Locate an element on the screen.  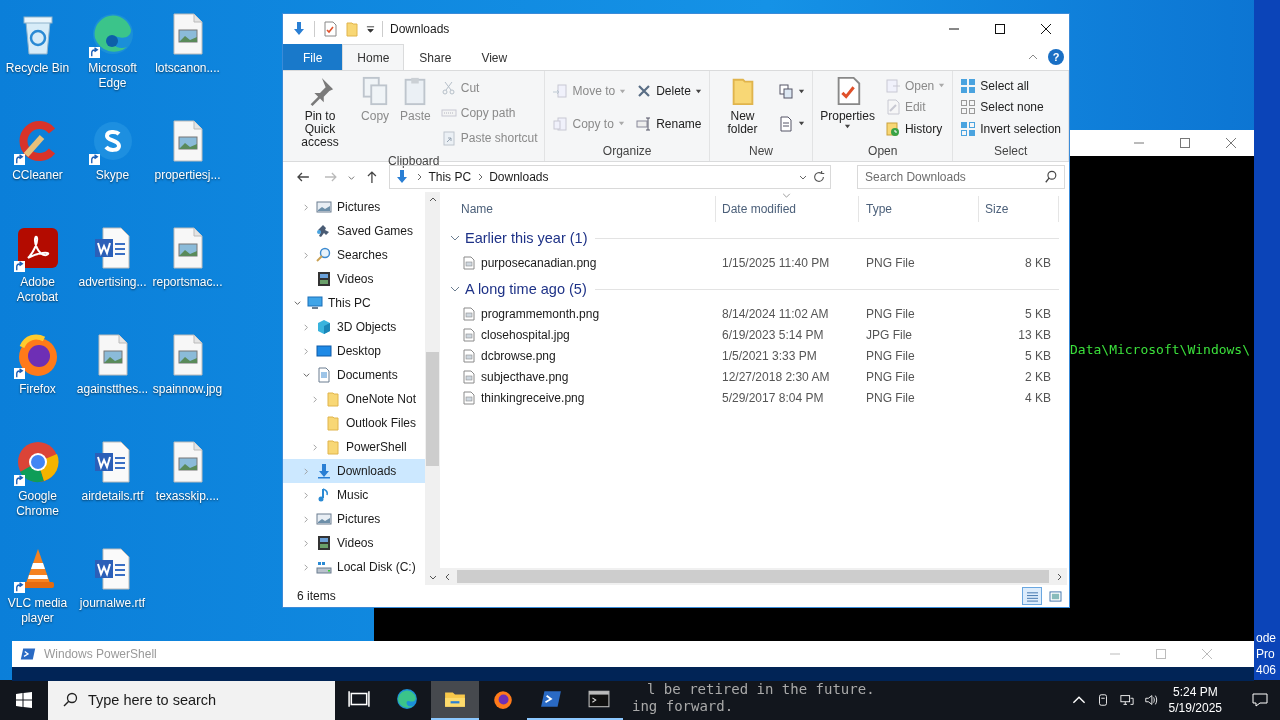
details-view-button is located at coordinates (1032, 596).